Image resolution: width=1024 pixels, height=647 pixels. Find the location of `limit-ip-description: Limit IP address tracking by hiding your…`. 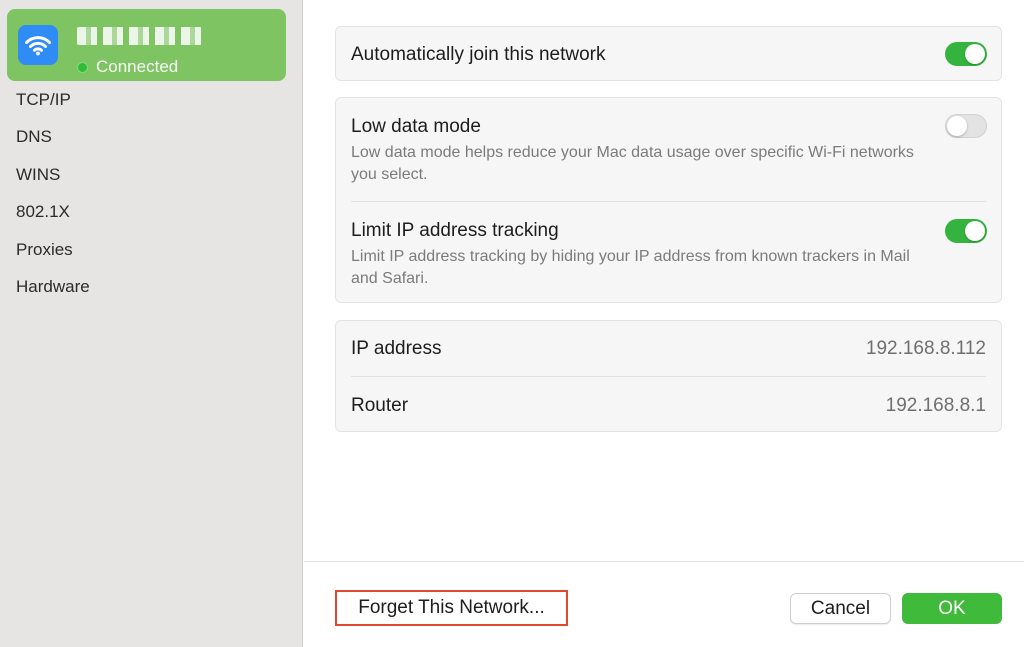

limit-ip-description: Limit IP address tracking by hiding your… is located at coordinates (630, 267).